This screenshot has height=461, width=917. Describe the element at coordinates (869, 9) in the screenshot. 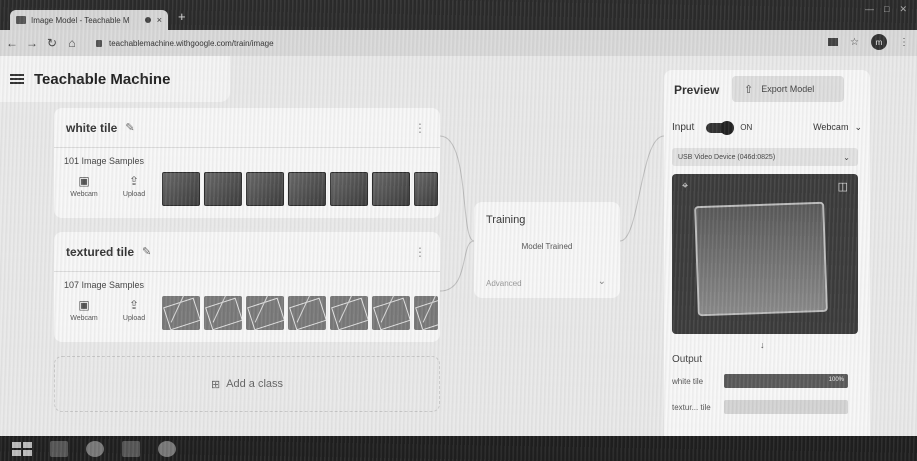

I see `minimize-icon: —` at that location.